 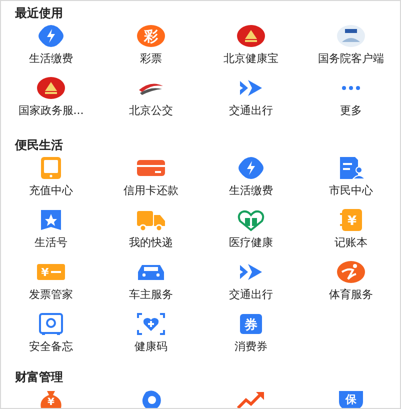 What do you see at coordinates (251, 58) in the screenshot?
I see `app-label: 北京健康宝` at bounding box center [251, 58].